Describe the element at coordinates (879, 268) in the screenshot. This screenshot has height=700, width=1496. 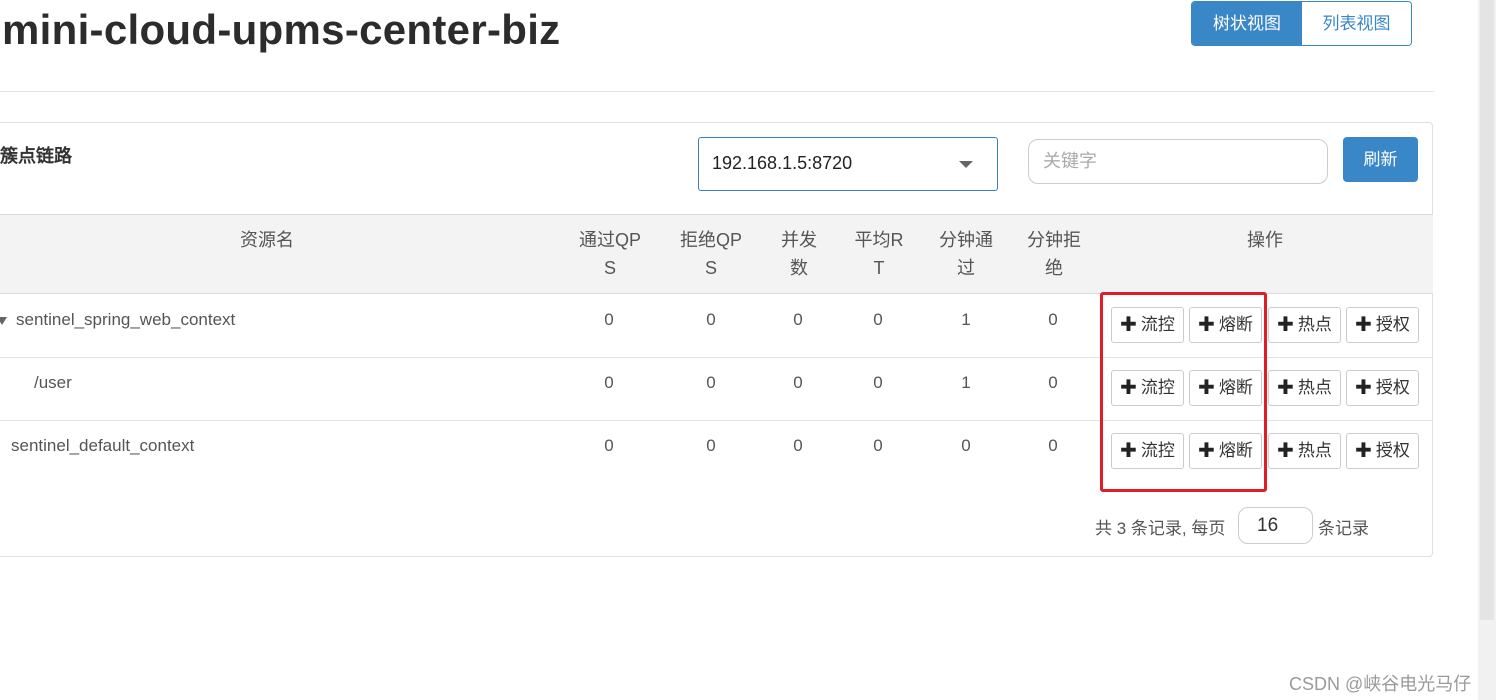
I see `col-avg-rt-line2: T` at that location.